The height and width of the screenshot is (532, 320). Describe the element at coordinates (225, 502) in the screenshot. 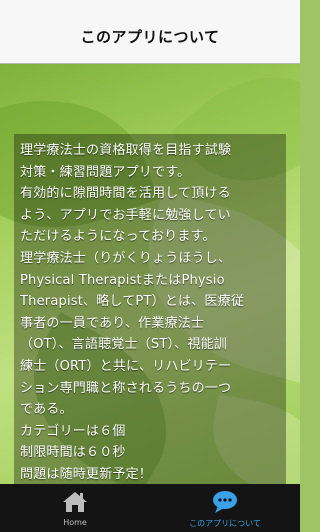

I see `speech-bubble-icon` at that location.